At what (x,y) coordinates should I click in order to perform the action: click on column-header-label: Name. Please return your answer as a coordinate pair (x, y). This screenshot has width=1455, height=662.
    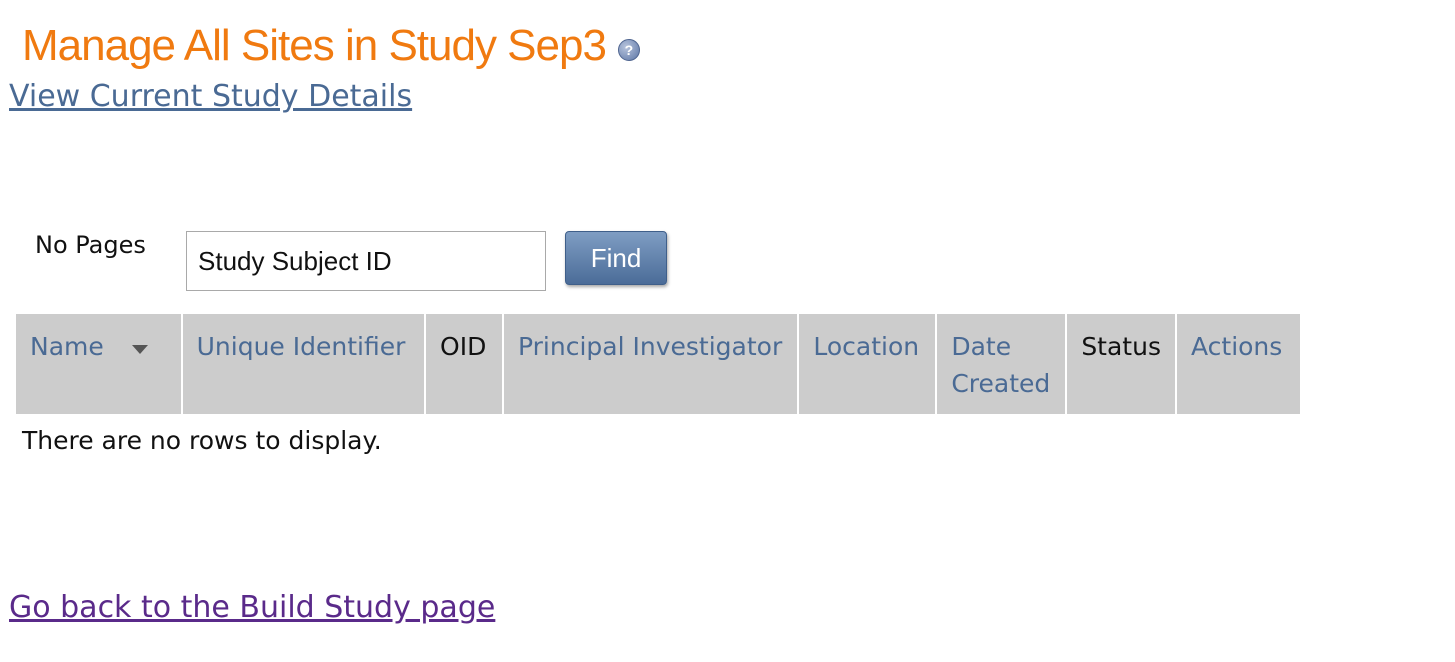
    Looking at the image, I should click on (67, 346).